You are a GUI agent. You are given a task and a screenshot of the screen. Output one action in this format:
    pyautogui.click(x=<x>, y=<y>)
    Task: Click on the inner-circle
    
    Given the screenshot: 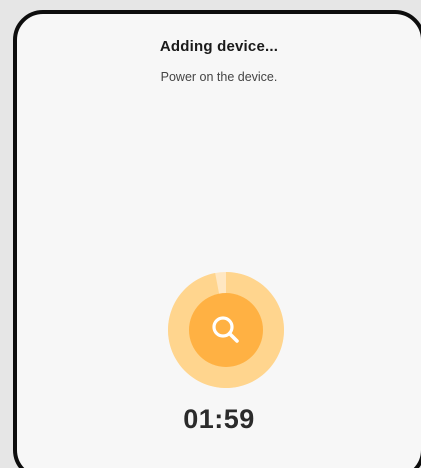 What is the action you would take?
    pyautogui.click(x=226, y=330)
    